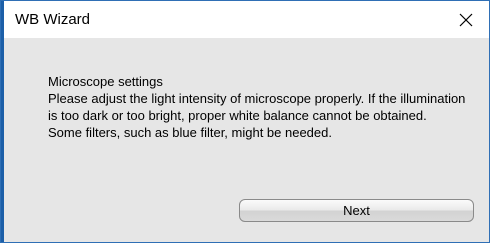  I want to click on close-icon, so click(466, 19).